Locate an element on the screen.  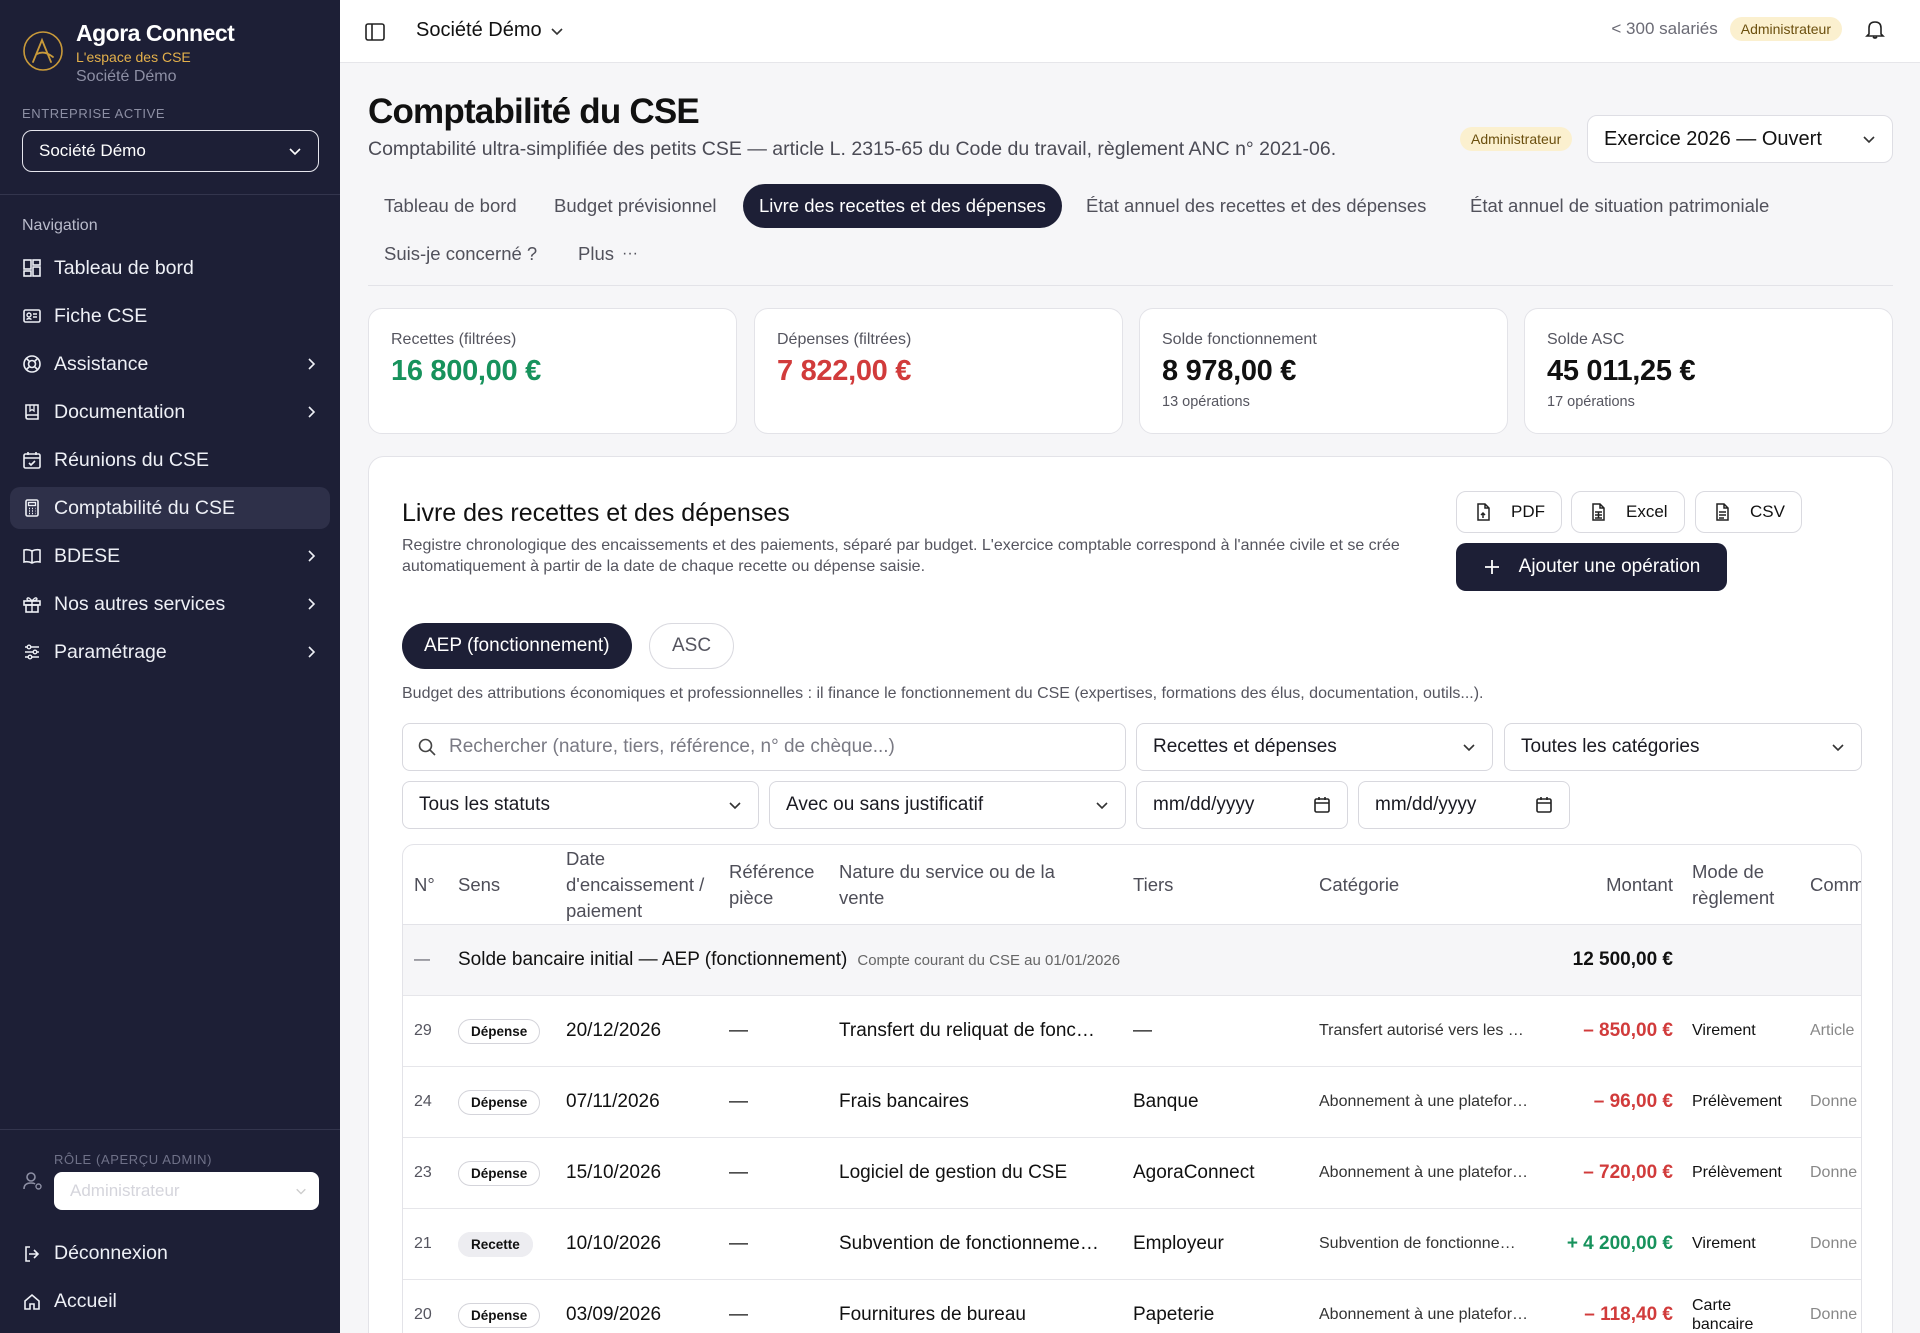
tab-budget-previsionnel: Budget prévisionnel is located at coordinates (635, 206).